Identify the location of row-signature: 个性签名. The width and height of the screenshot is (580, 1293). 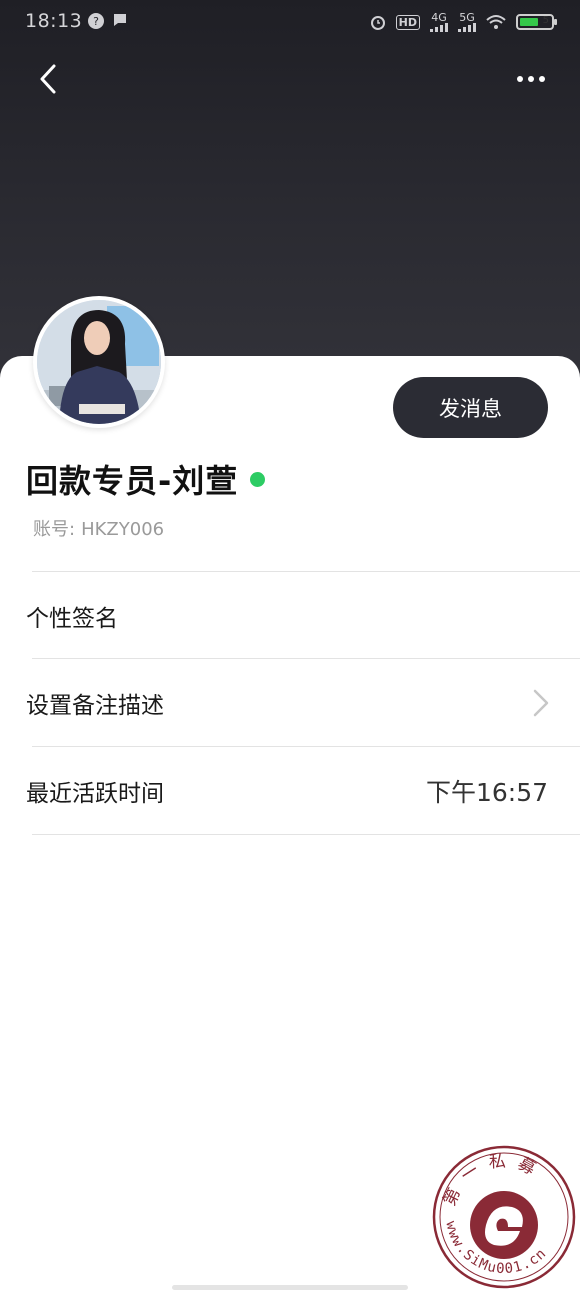
(290, 614).